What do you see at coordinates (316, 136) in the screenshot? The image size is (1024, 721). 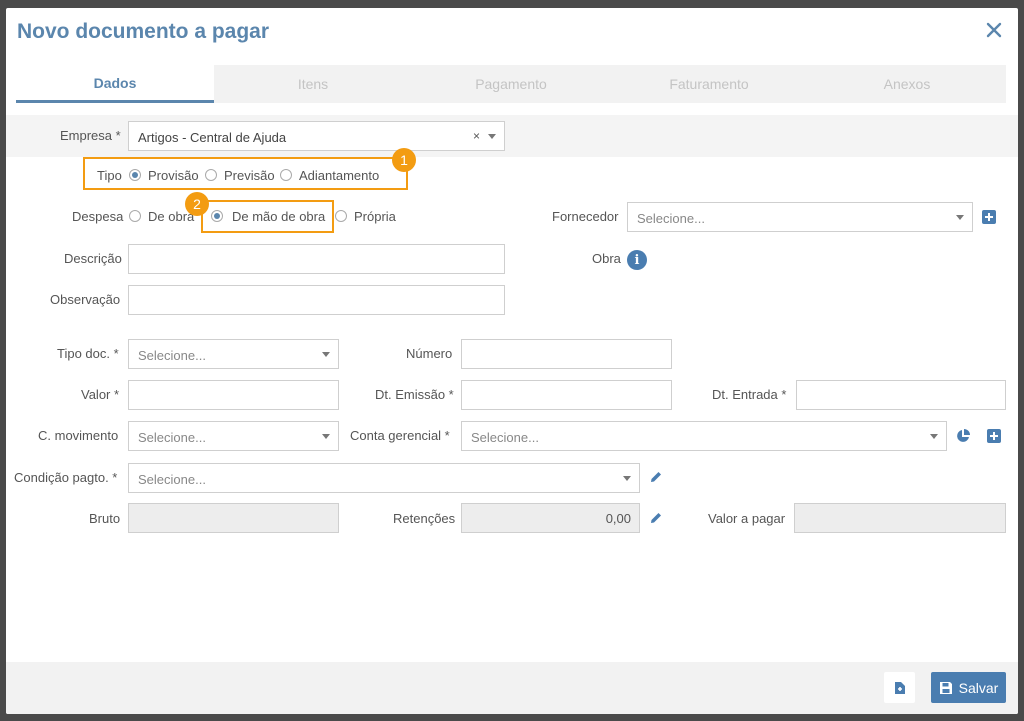 I see `empresa-select: Artigos - Central de Ajuda ×` at bounding box center [316, 136].